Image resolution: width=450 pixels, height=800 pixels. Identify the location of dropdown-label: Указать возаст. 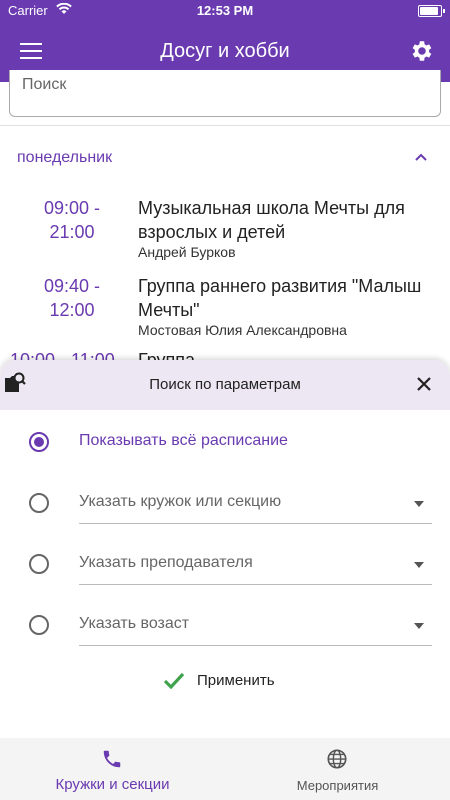
(134, 623).